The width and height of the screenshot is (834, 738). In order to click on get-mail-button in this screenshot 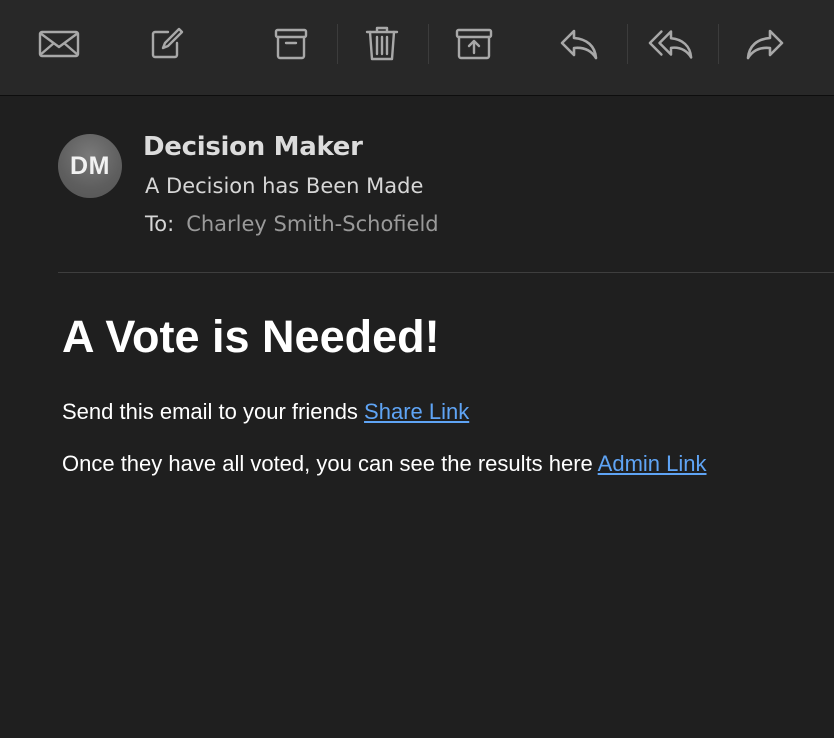, I will do `click(59, 44)`.